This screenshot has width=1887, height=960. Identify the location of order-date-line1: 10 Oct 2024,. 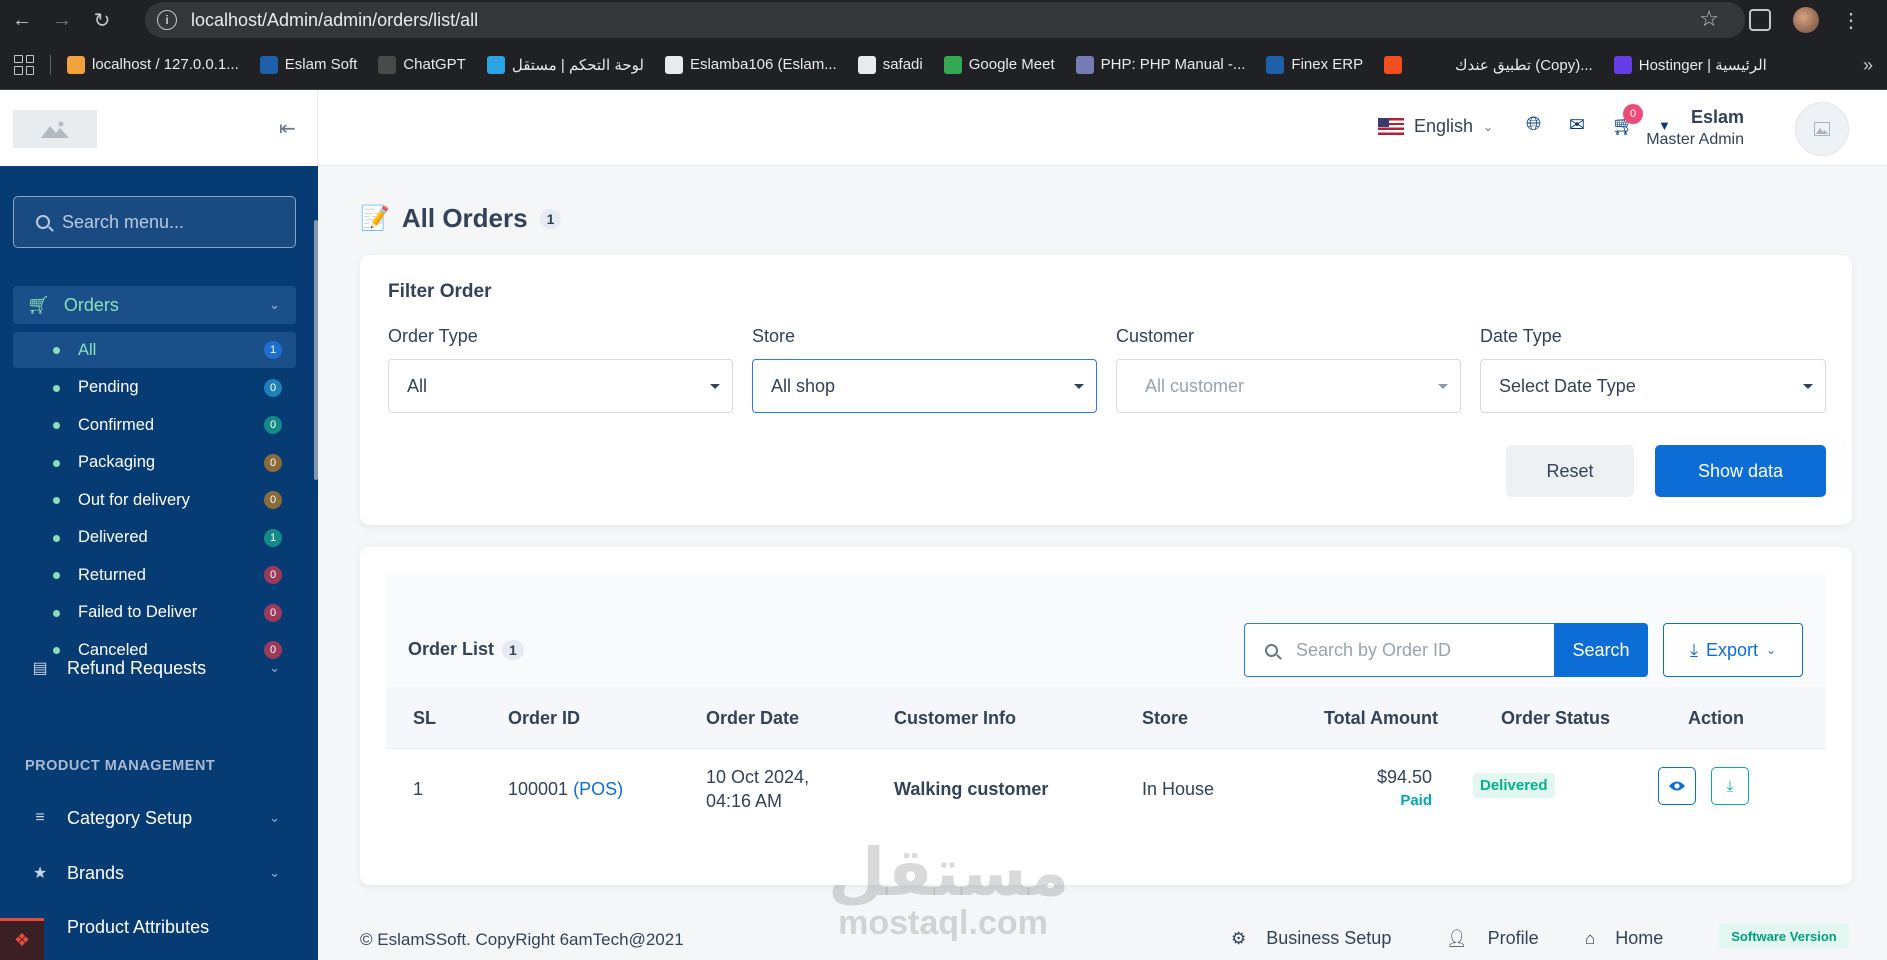
(758, 777).